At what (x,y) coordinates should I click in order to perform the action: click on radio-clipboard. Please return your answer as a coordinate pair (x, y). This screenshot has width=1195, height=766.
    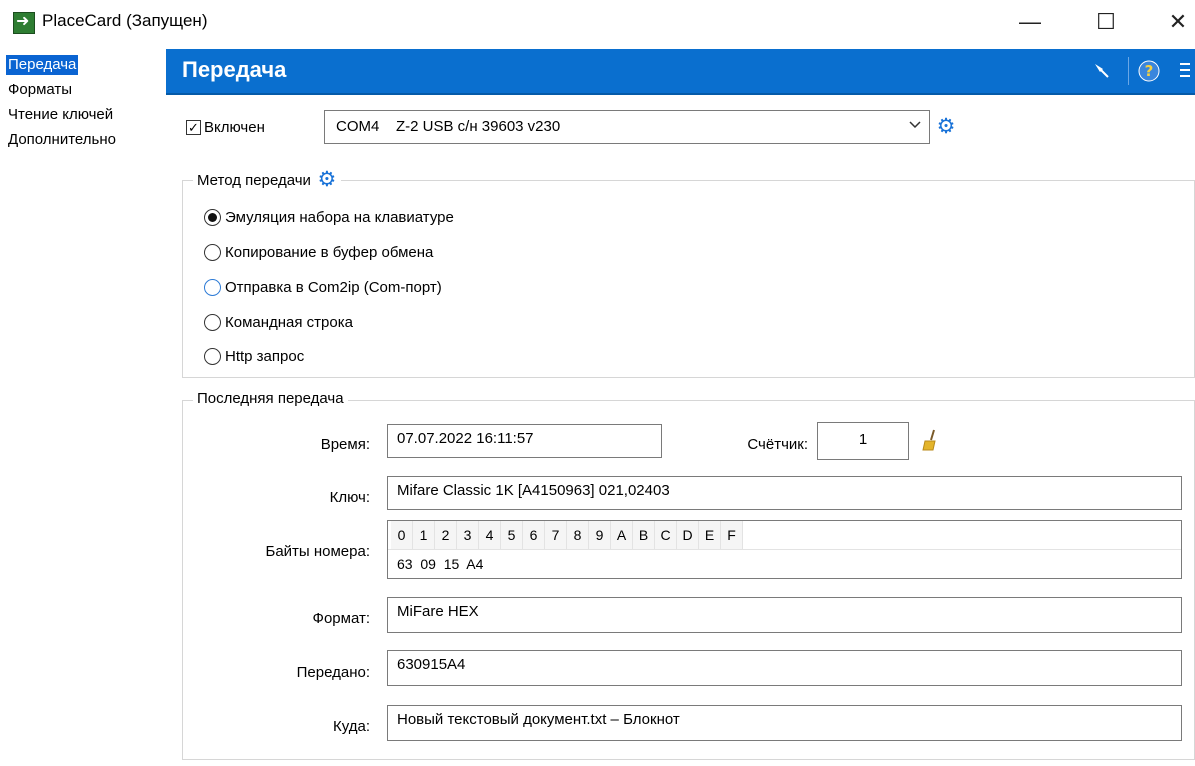
    Looking at the image, I should click on (212, 252).